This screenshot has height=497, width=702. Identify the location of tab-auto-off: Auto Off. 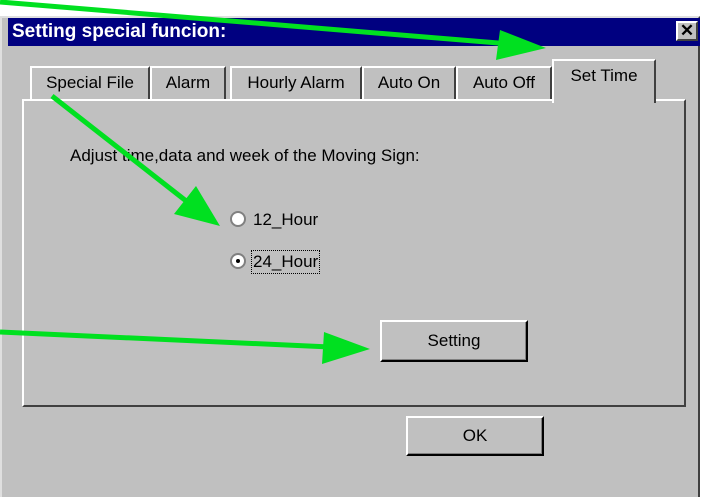
(504, 82).